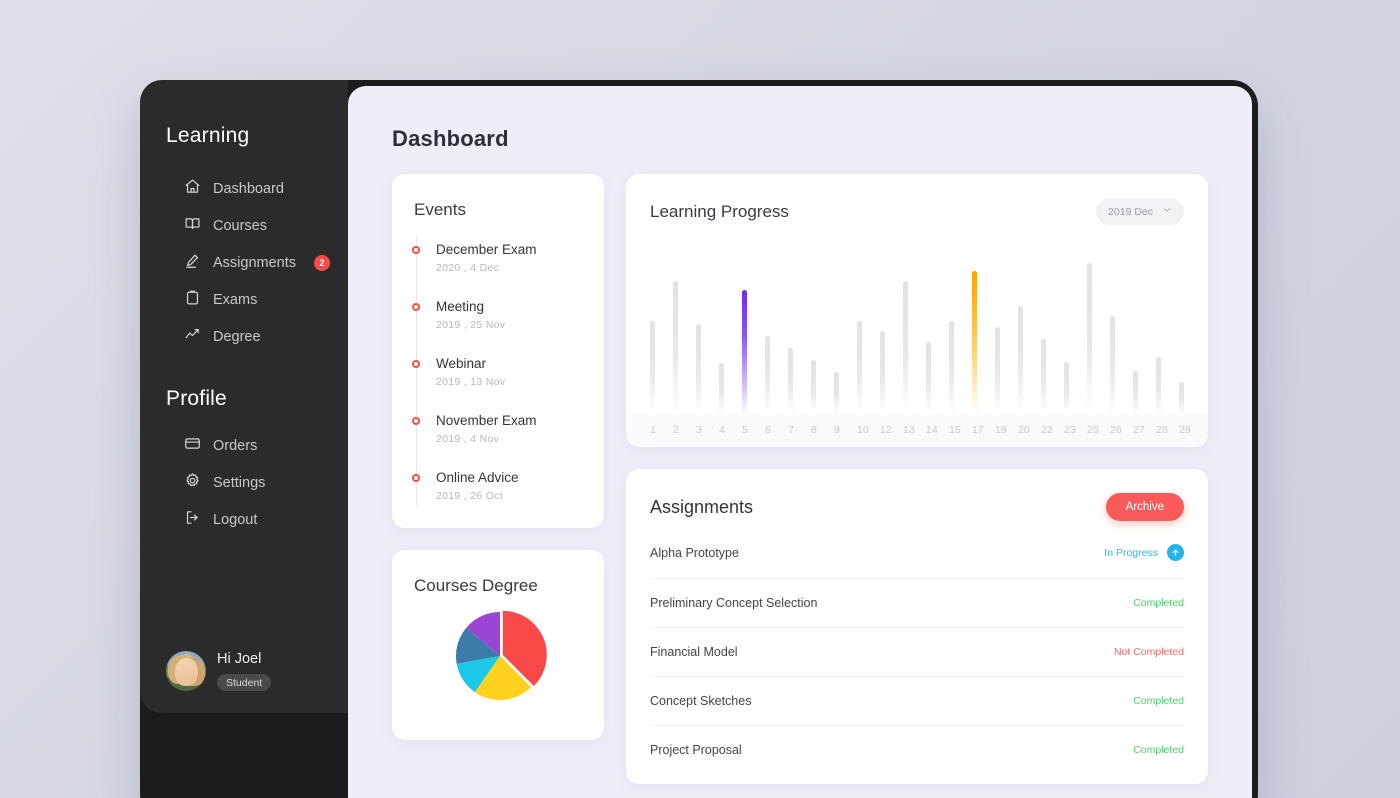 The image size is (1400, 798). What do you see at coordinates (702, 506) in the screenshot?
I see `assignments-title: Assignments` at bounding box center [702, 506].